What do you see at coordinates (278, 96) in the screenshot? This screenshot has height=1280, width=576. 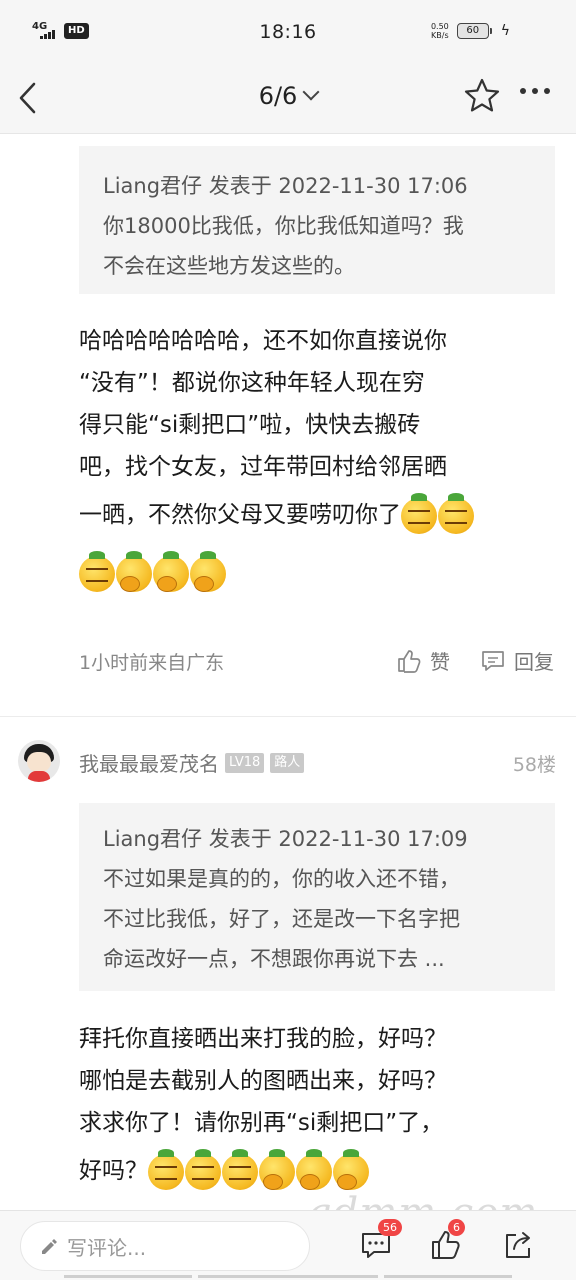 I see `page-indicator: 6/6` at bounding box center [278, 96].